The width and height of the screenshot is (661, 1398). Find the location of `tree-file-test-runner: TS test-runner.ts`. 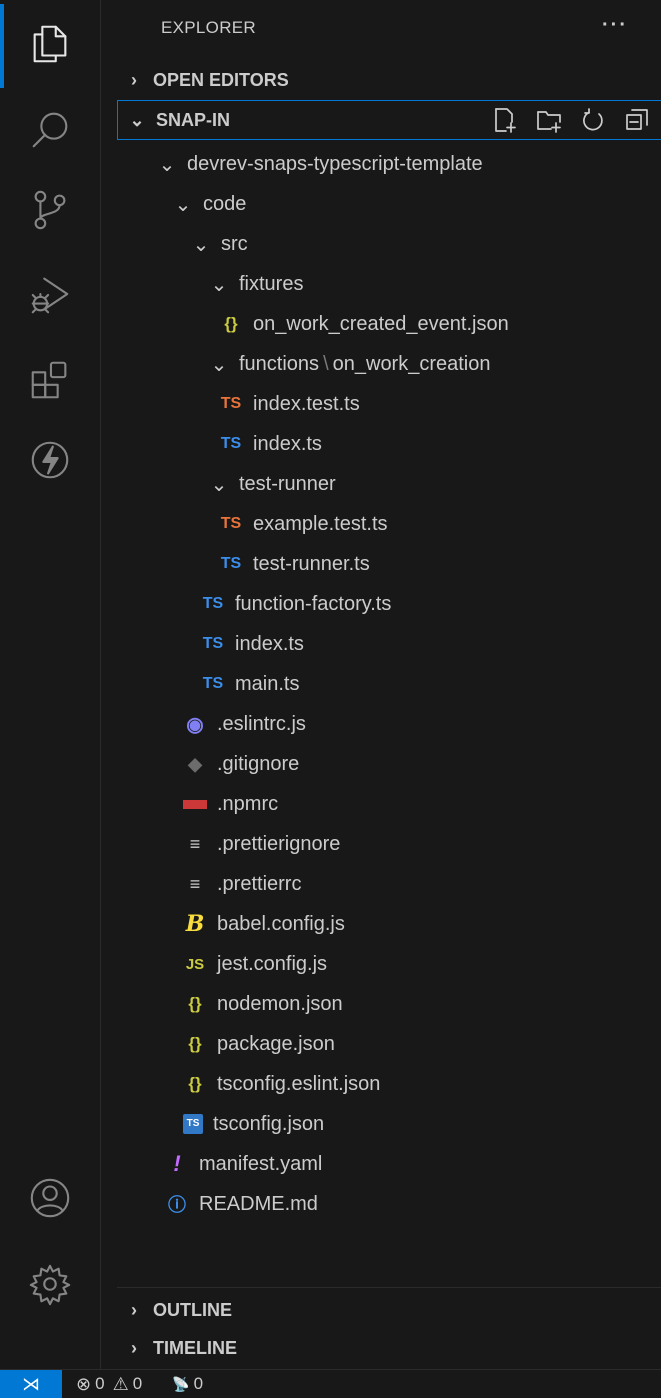

tree-file-test-runner: TS test-runner.ts is located at coordinates (294, 564).